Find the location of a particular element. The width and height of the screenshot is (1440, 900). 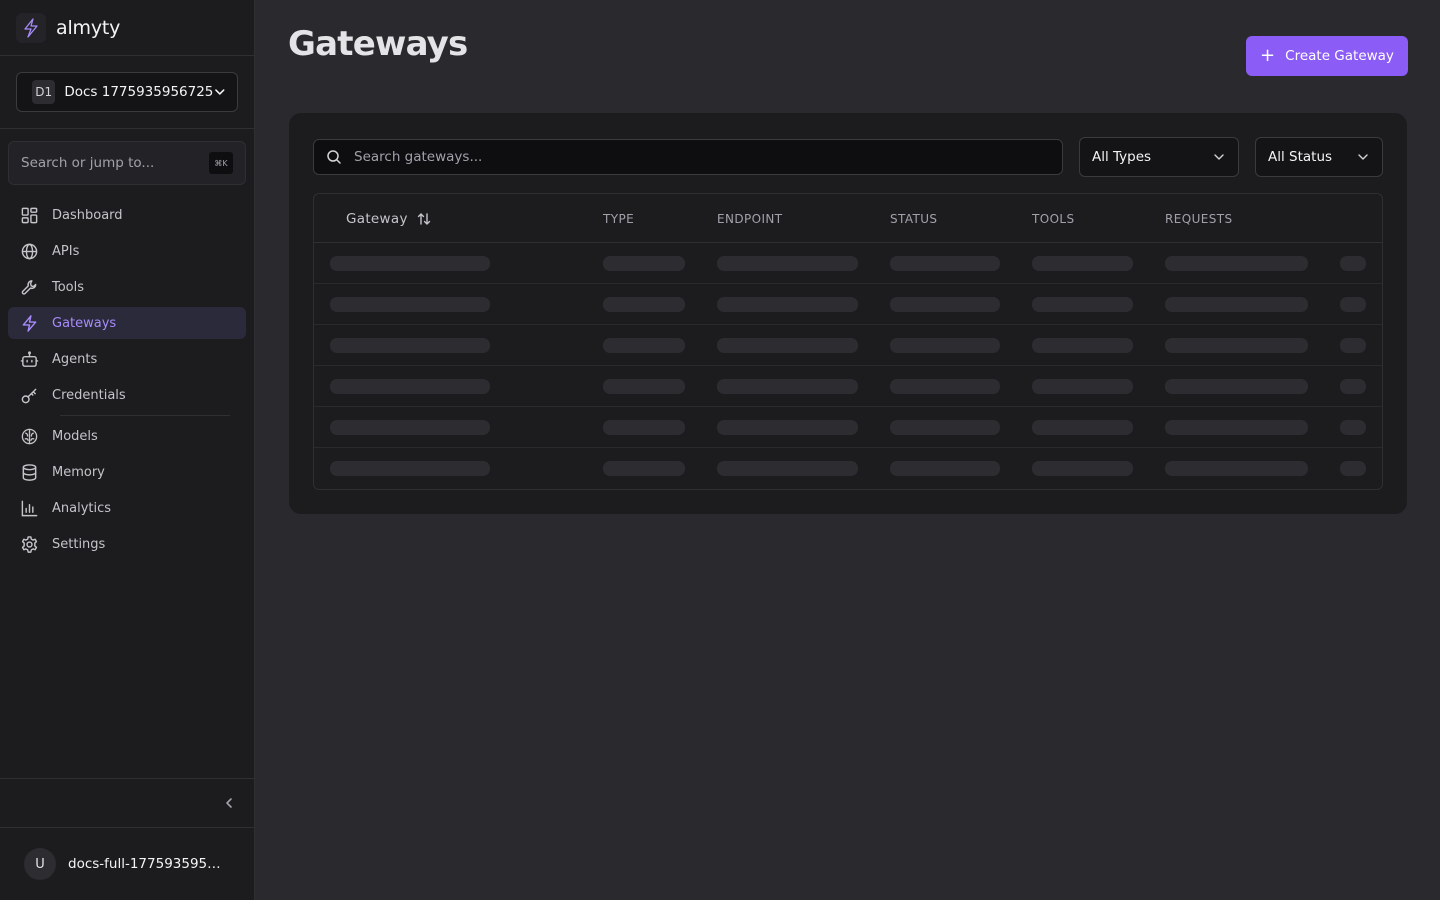

database-icon is located at coordinates (29, 472).